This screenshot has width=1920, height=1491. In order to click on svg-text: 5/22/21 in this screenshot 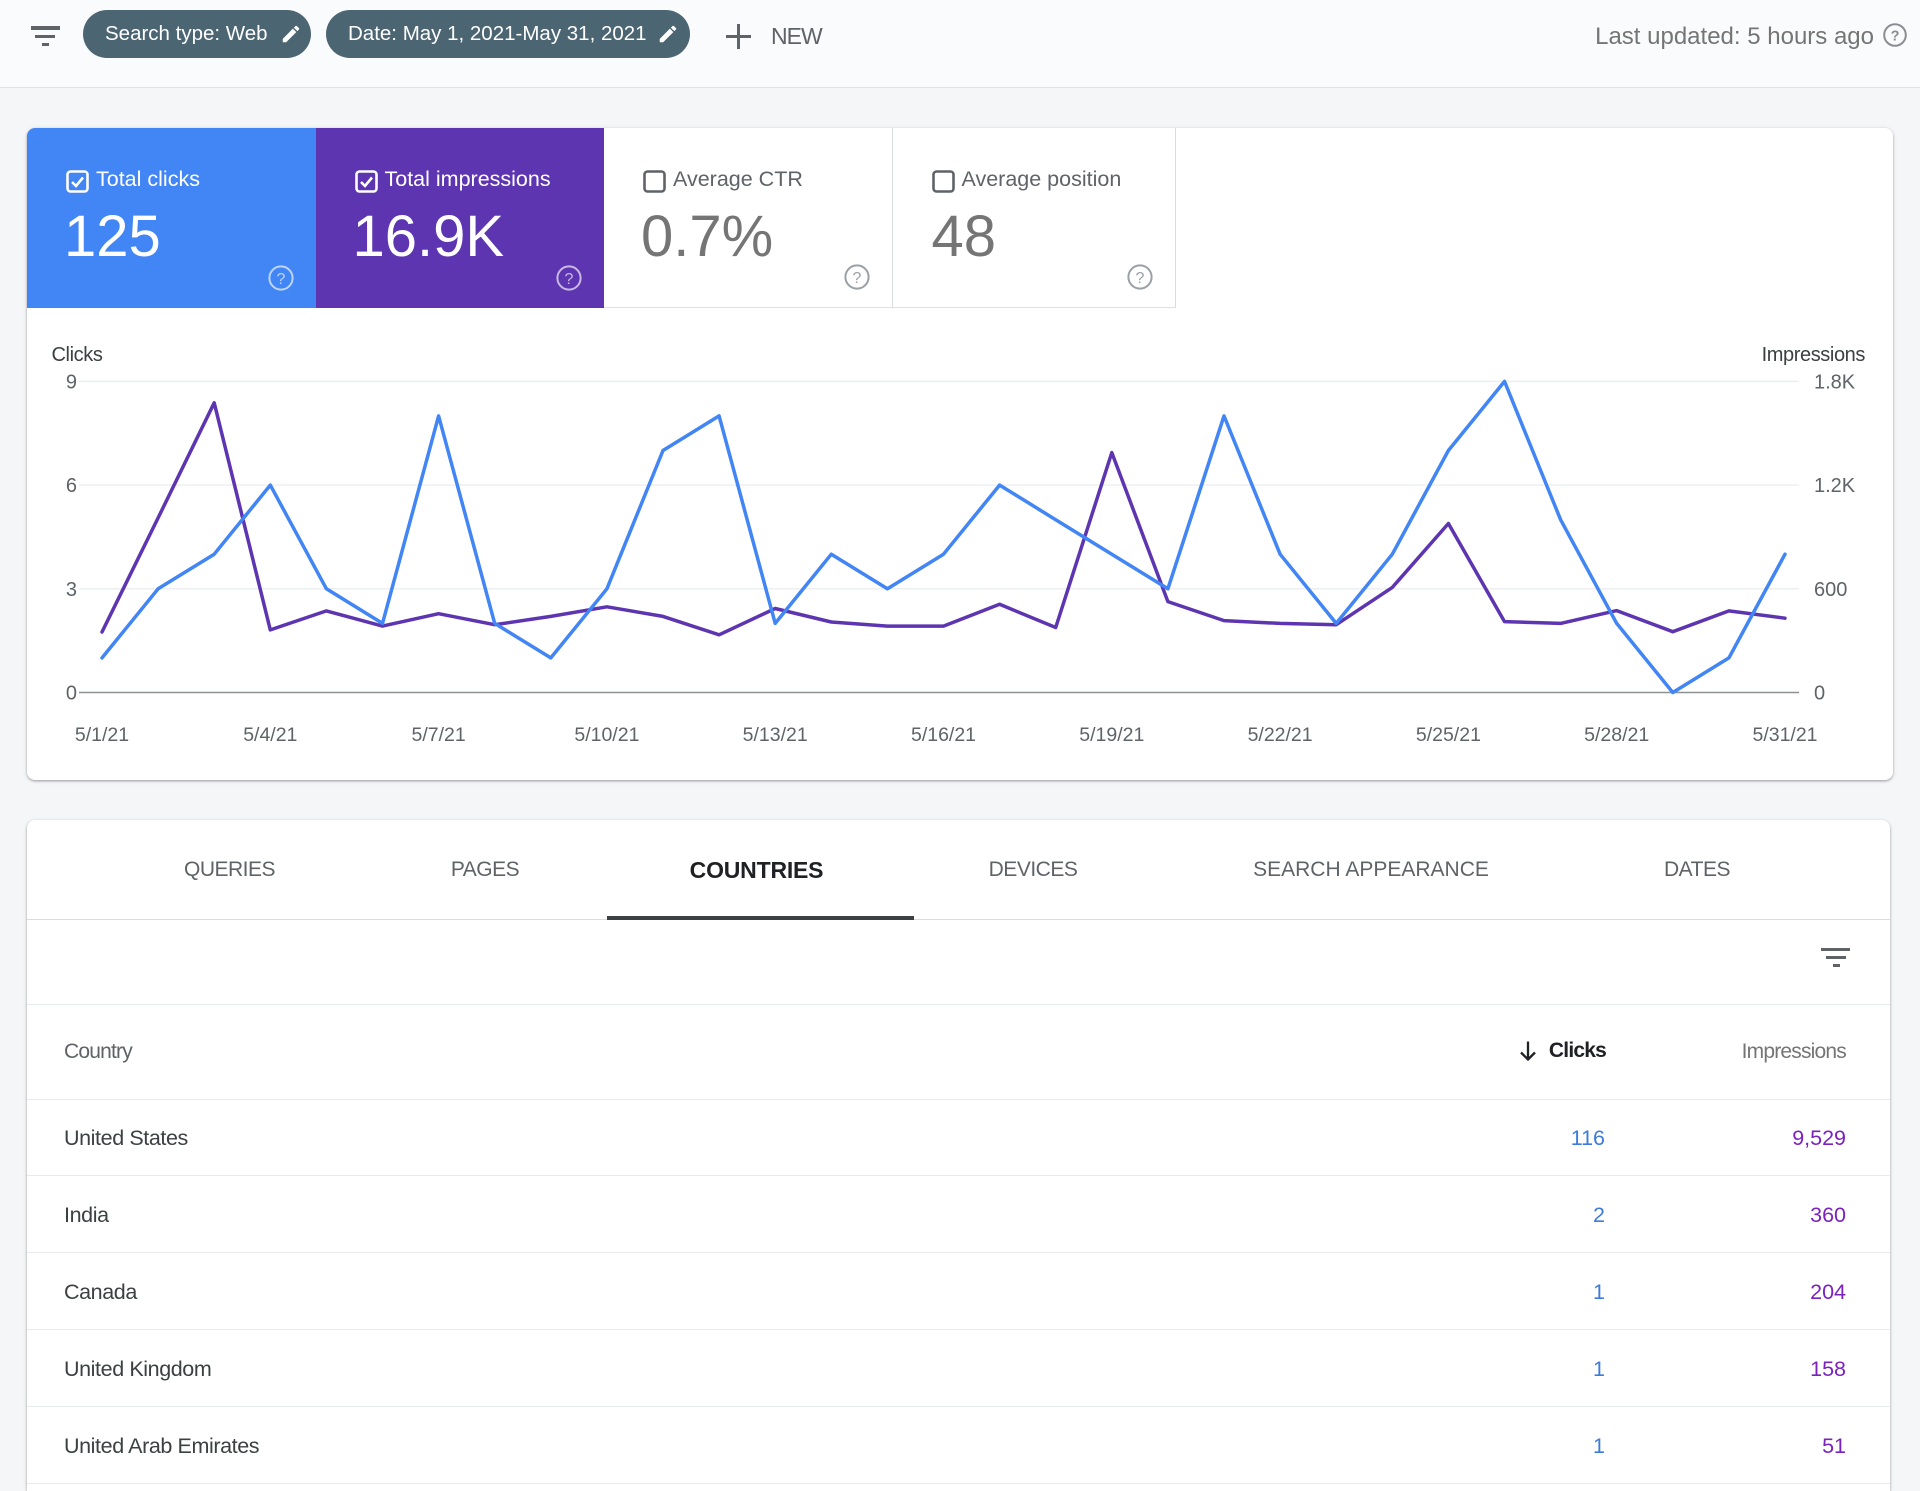, I will do `click(1280, 735)`.